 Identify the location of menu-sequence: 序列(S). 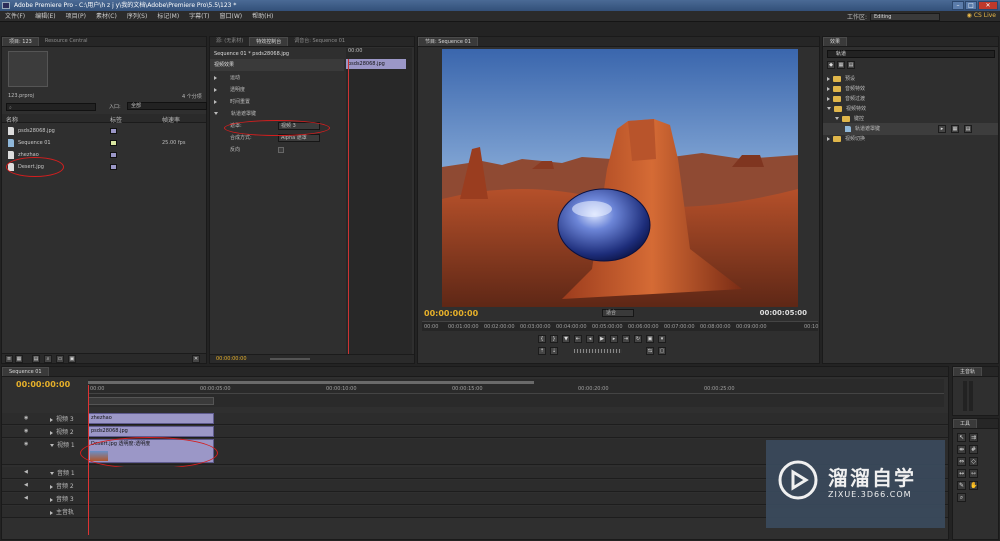
(137, 16).